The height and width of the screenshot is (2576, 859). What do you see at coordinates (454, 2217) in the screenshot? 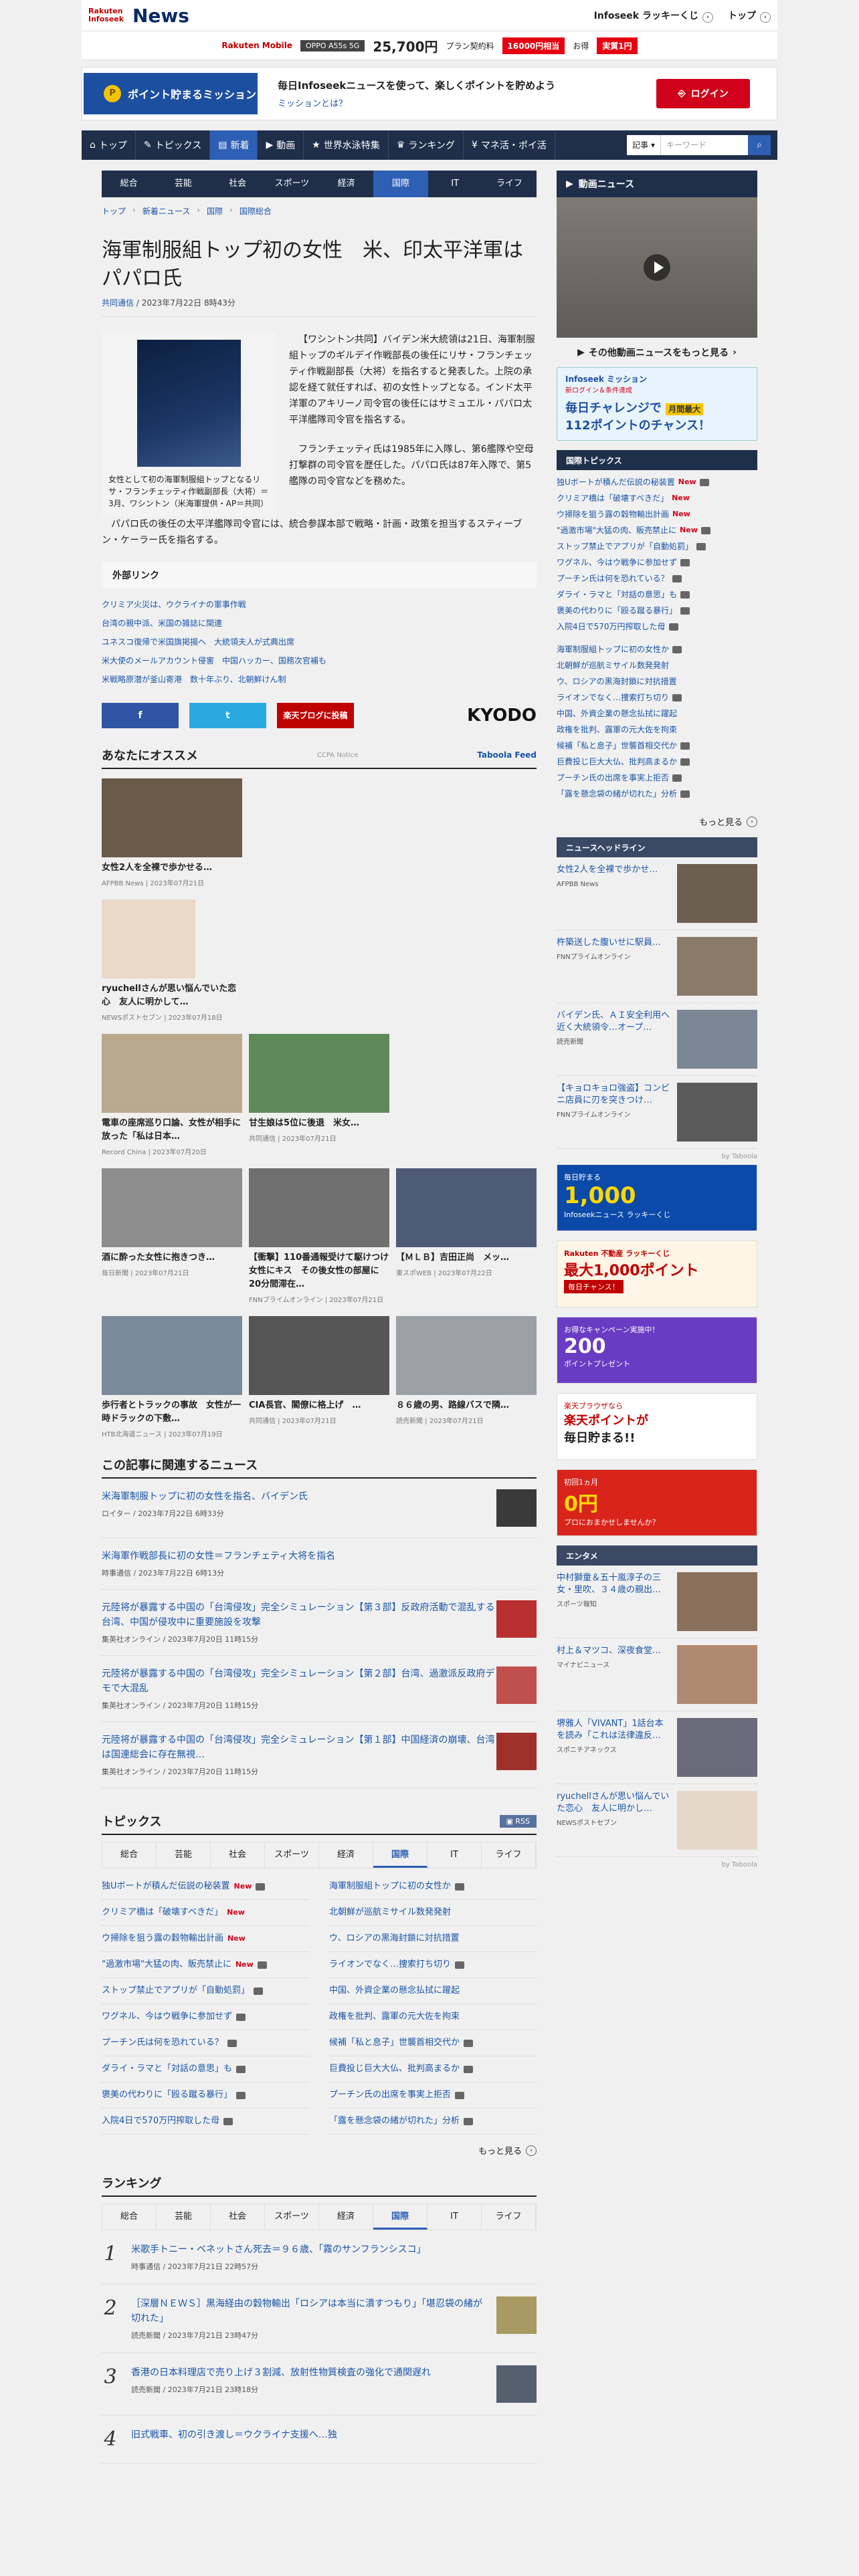
I see `ranking-tab: IT` at bounding box center [454, 2217].